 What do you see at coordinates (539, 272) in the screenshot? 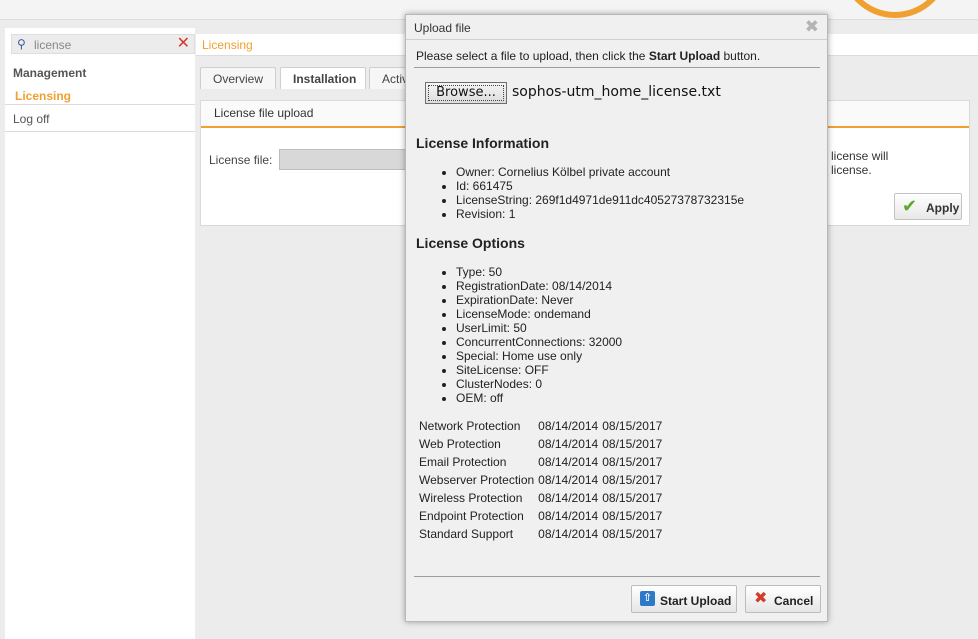
I see `list-item: Type: 50` at bounding box center [539, 272].